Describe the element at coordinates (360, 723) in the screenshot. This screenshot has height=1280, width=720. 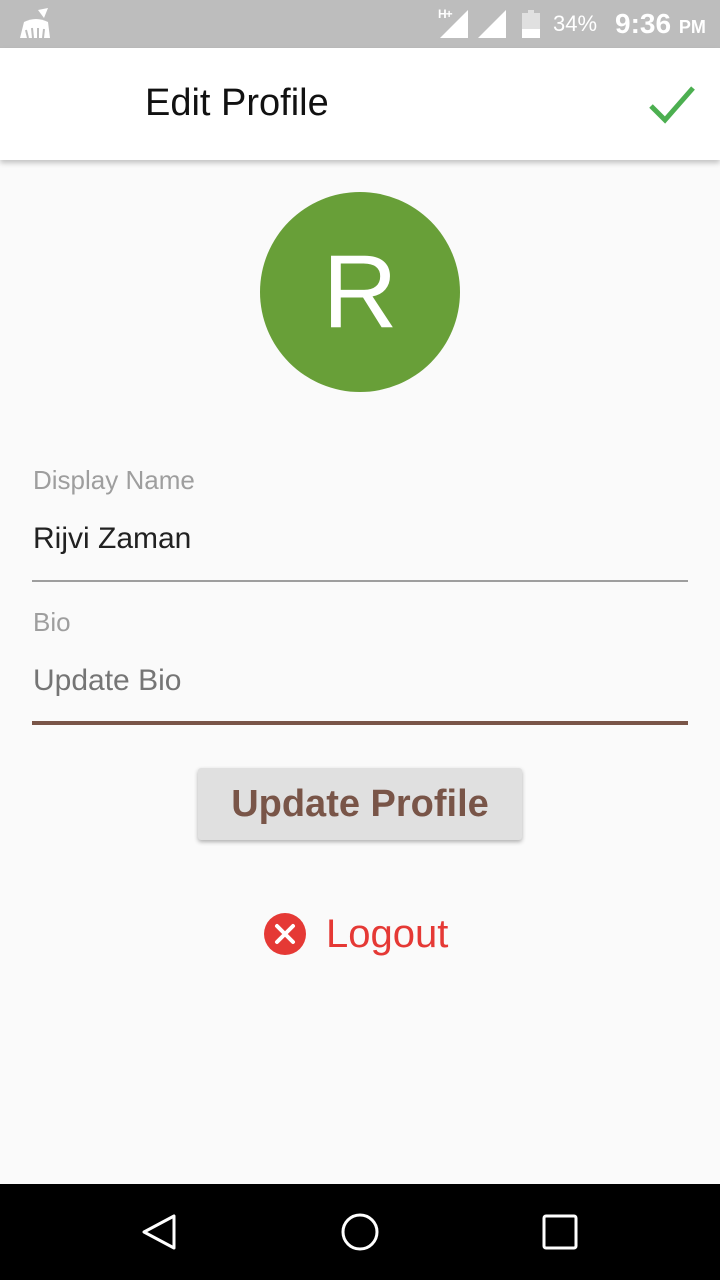
I see `bio-underline` at that location.